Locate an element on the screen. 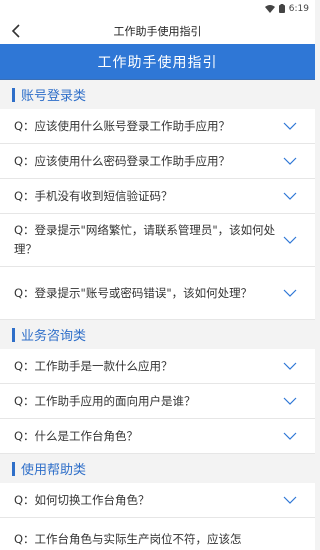 This screenshot has width=320, height=550. title-bar: 工作助手使用指引 is located at coordinates (157, 30).